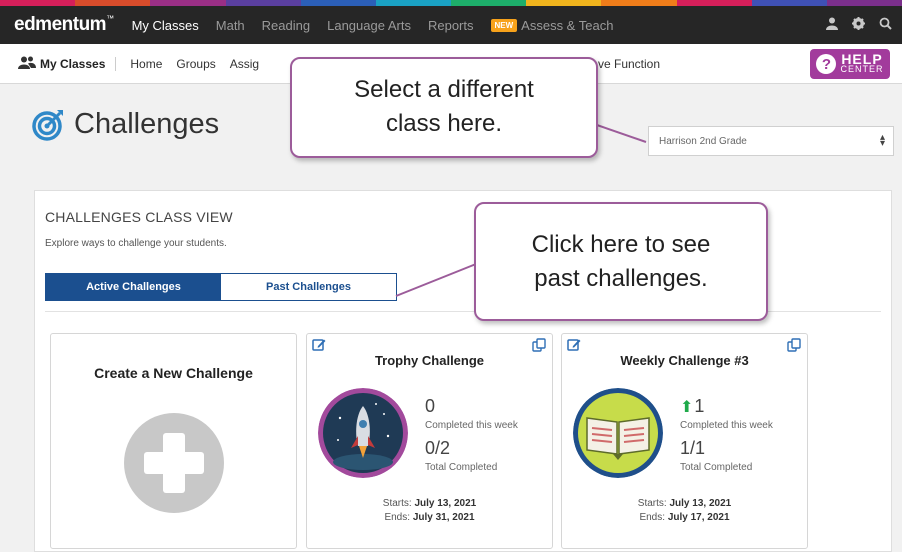 The width and height of the screenshot is (902, 552). I want to click on challenge-title: Trophy Challenge, so click(429, 360).